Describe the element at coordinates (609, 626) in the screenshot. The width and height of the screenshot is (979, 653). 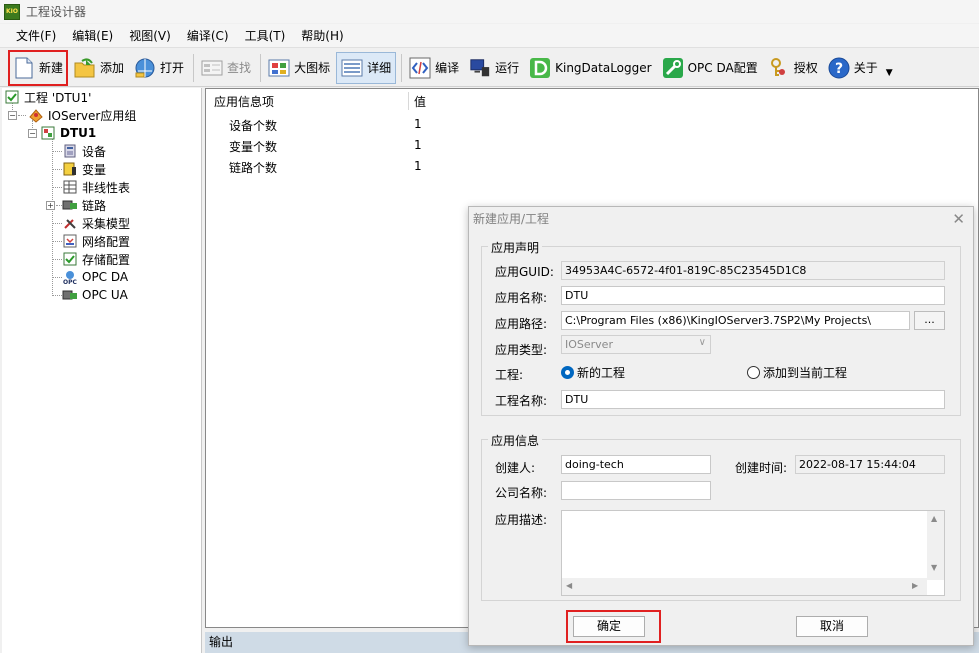
I see `ok-button: 确定` at that location.